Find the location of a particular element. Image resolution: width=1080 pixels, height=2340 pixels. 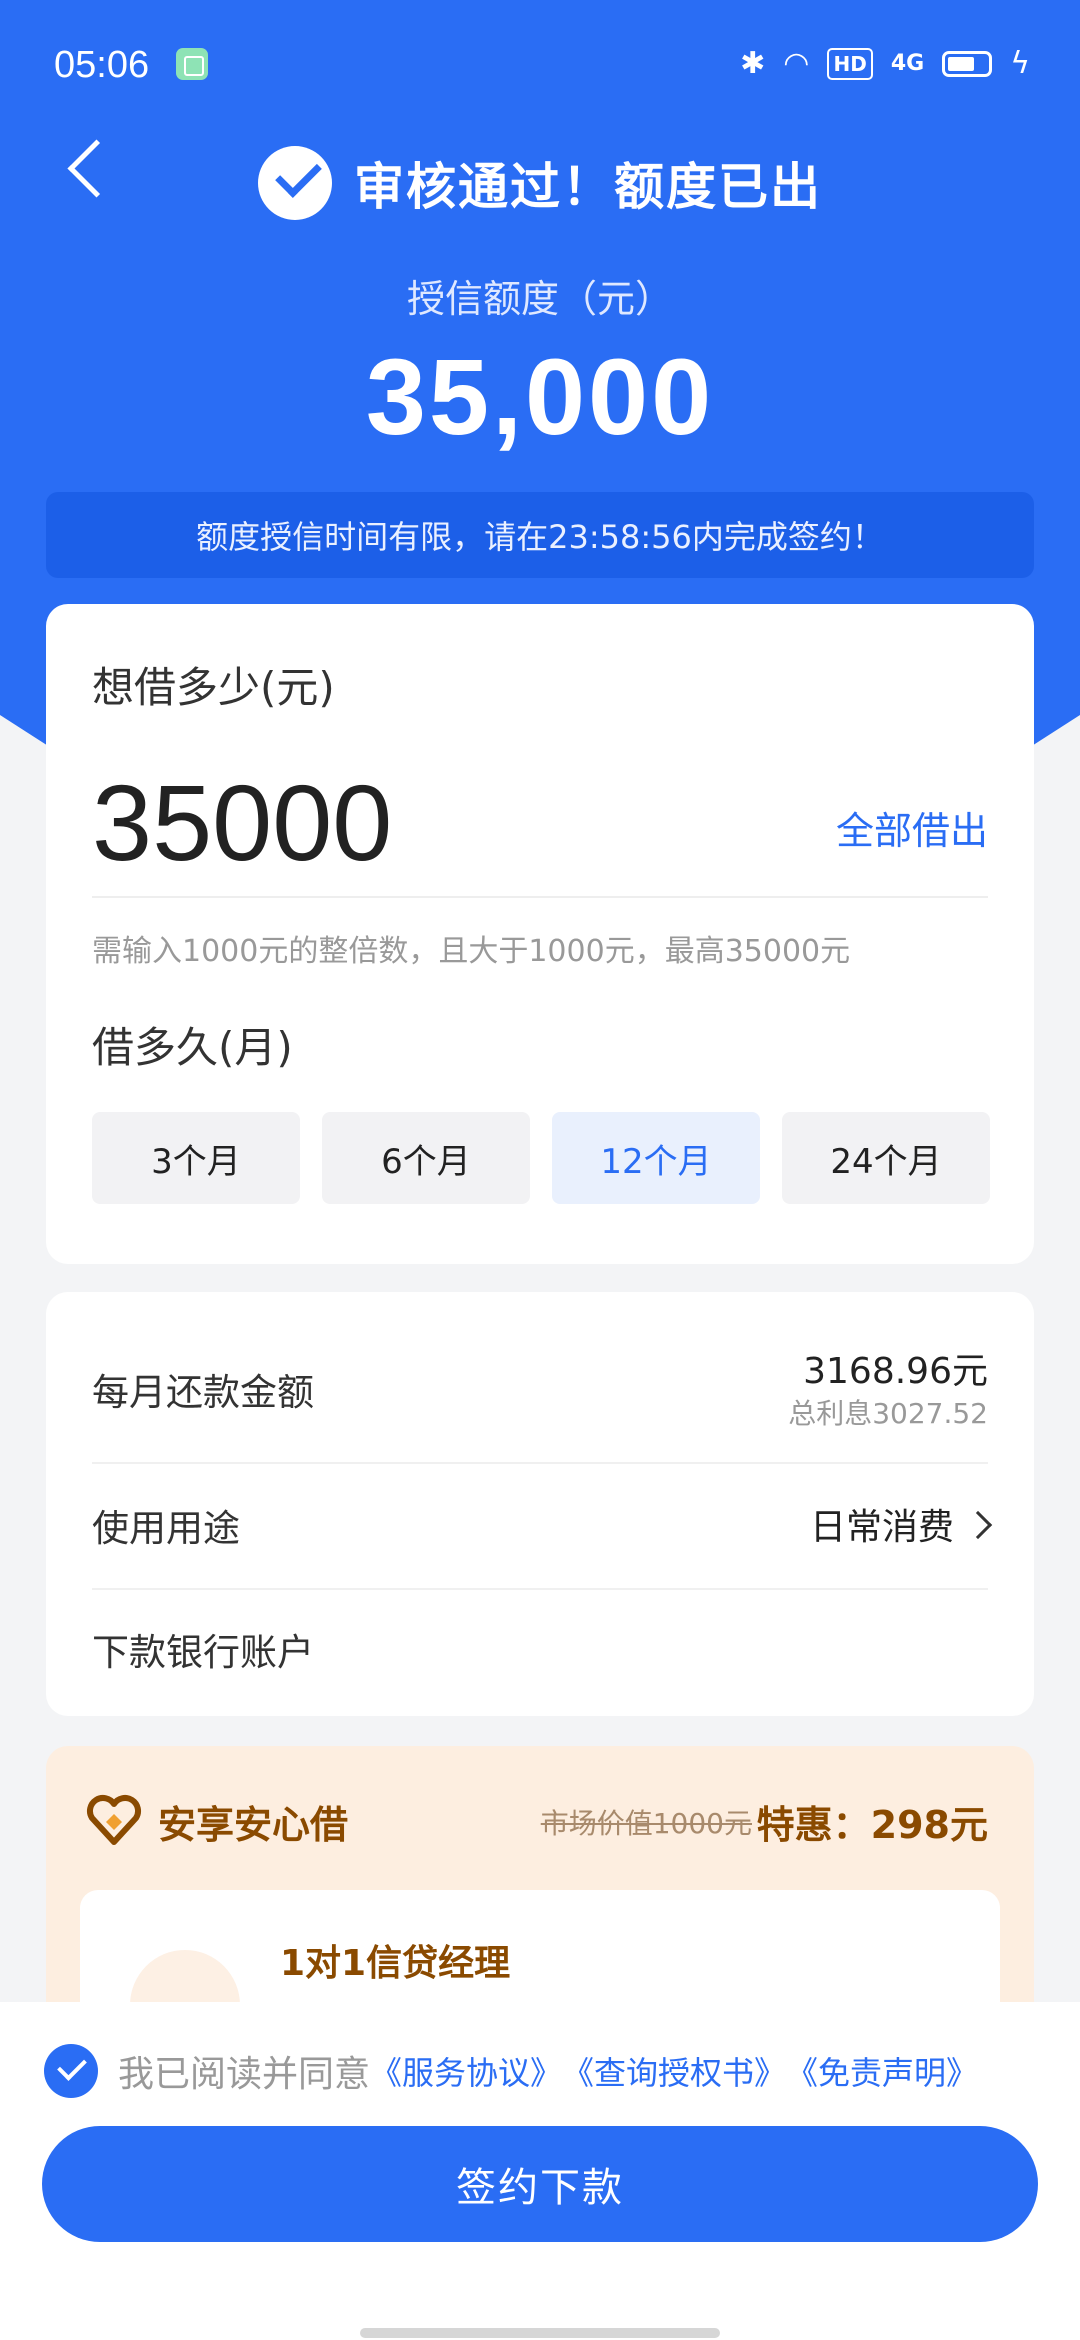

battery-icon is located at coordinates (967, 64).